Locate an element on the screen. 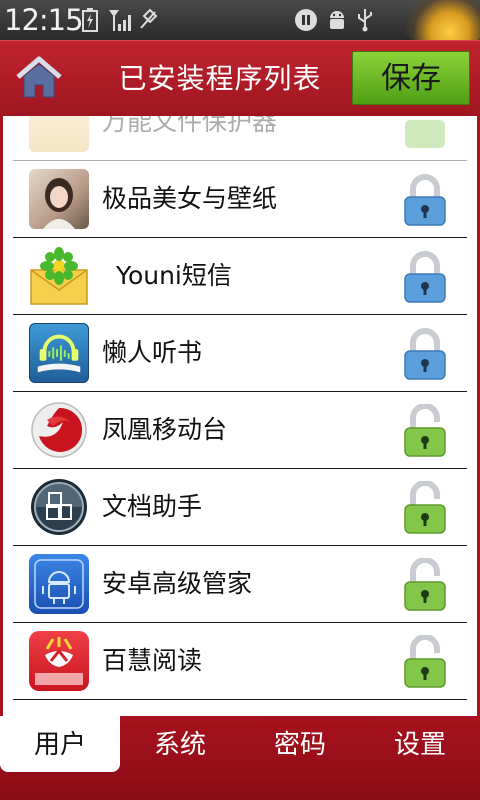 The height and width of the screenshot is (800, 480). title-bar: 已安装程序列表 保存 is located at coordinates (240, 78).